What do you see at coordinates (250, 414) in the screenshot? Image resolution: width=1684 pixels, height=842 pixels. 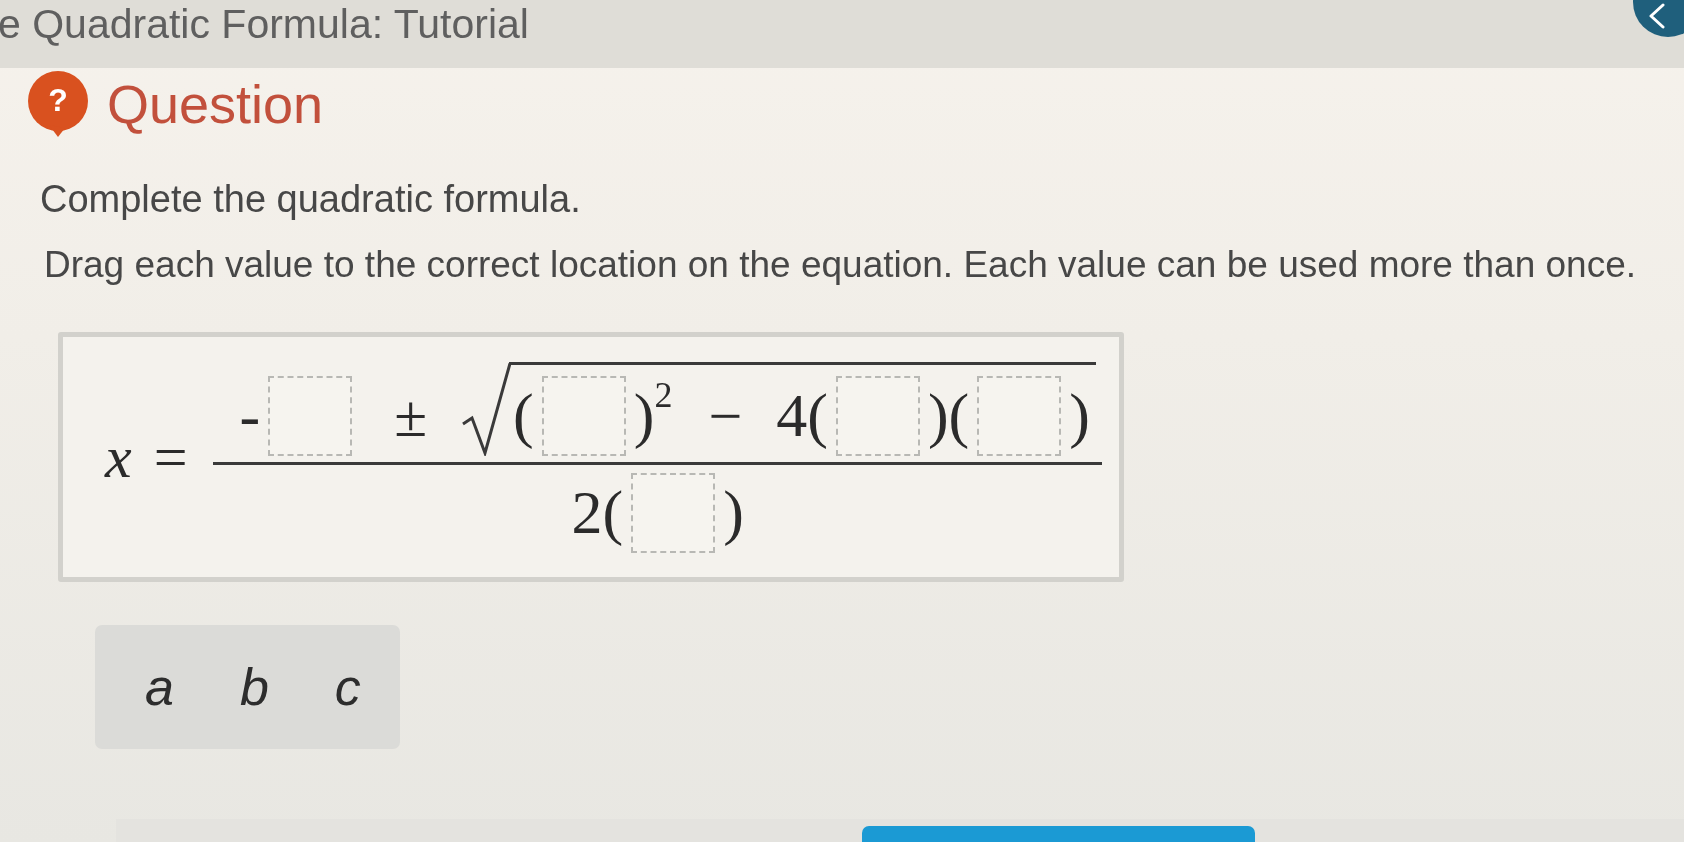 I see `formula-term: -` at bounding box center [250, 414].